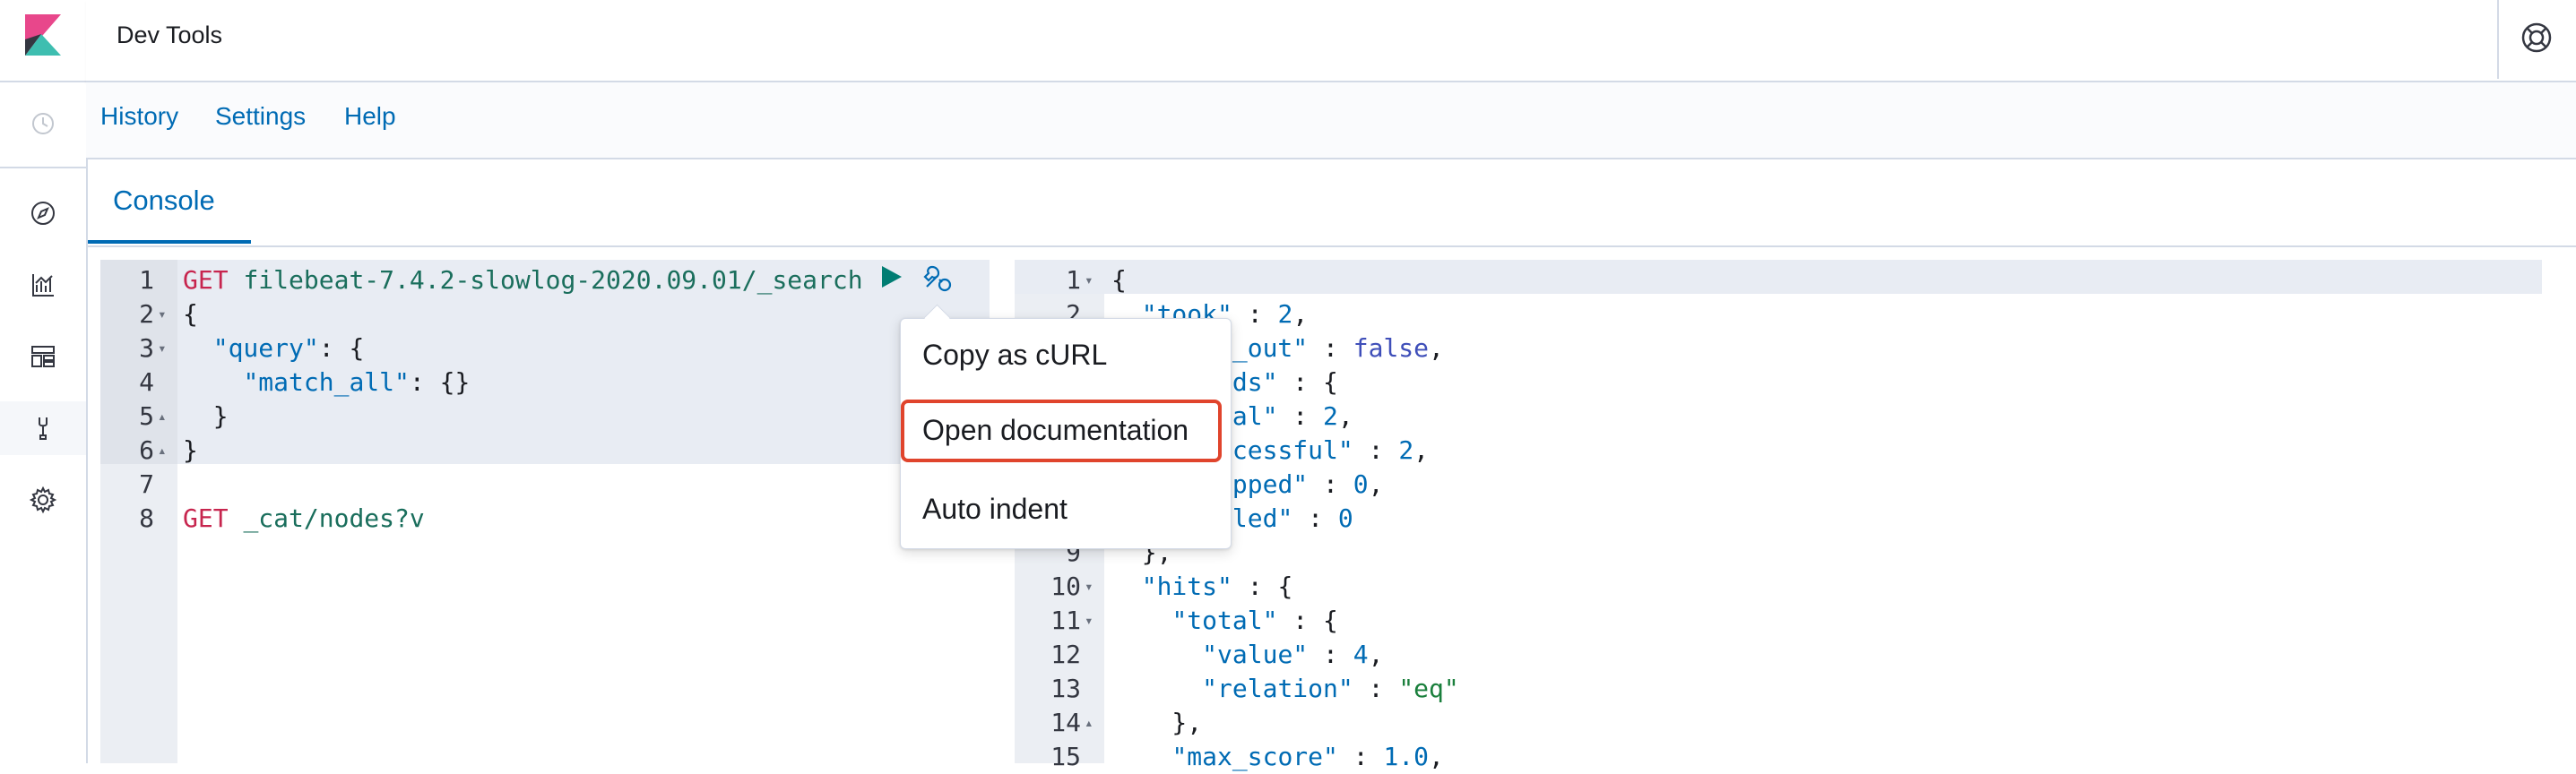 Image resolution: width=2576 pixels, height=774 pixels. Describe the element at coordinates (1361, 484) in the screenshot. I see `code-token: 0` at that location.